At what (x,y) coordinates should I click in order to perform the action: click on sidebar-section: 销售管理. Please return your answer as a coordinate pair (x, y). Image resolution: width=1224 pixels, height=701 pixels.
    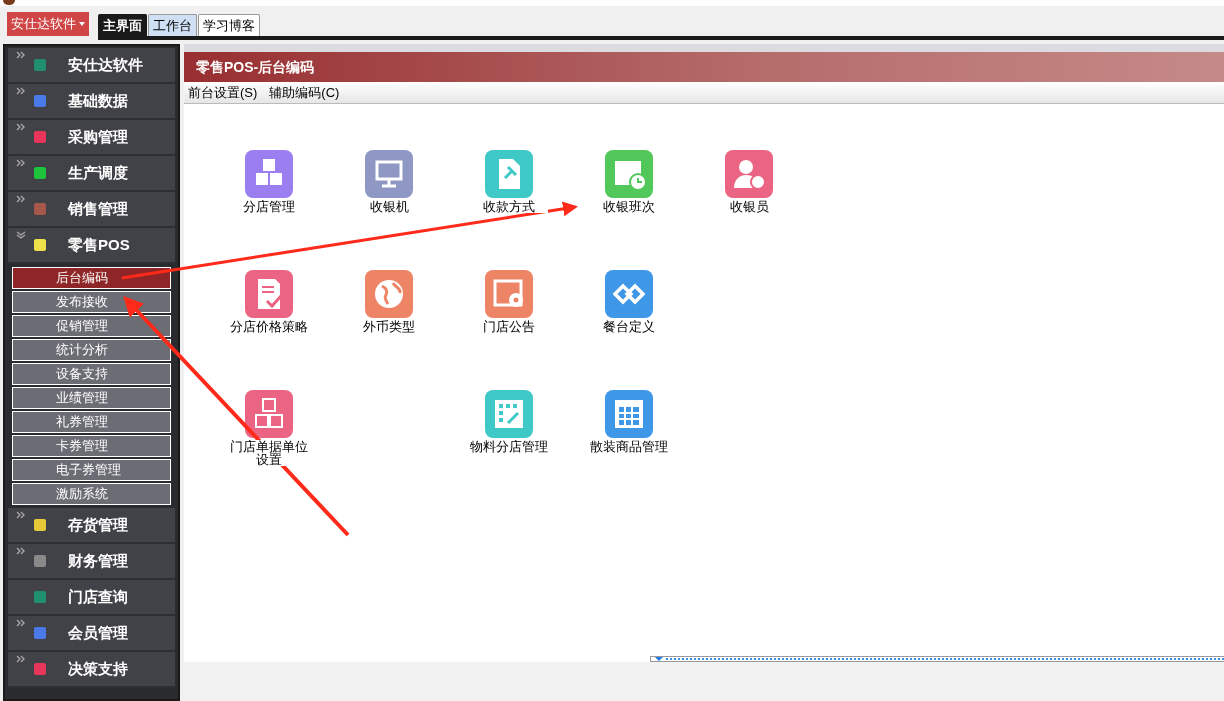
    Looking at the image, I should click on (91, 210).